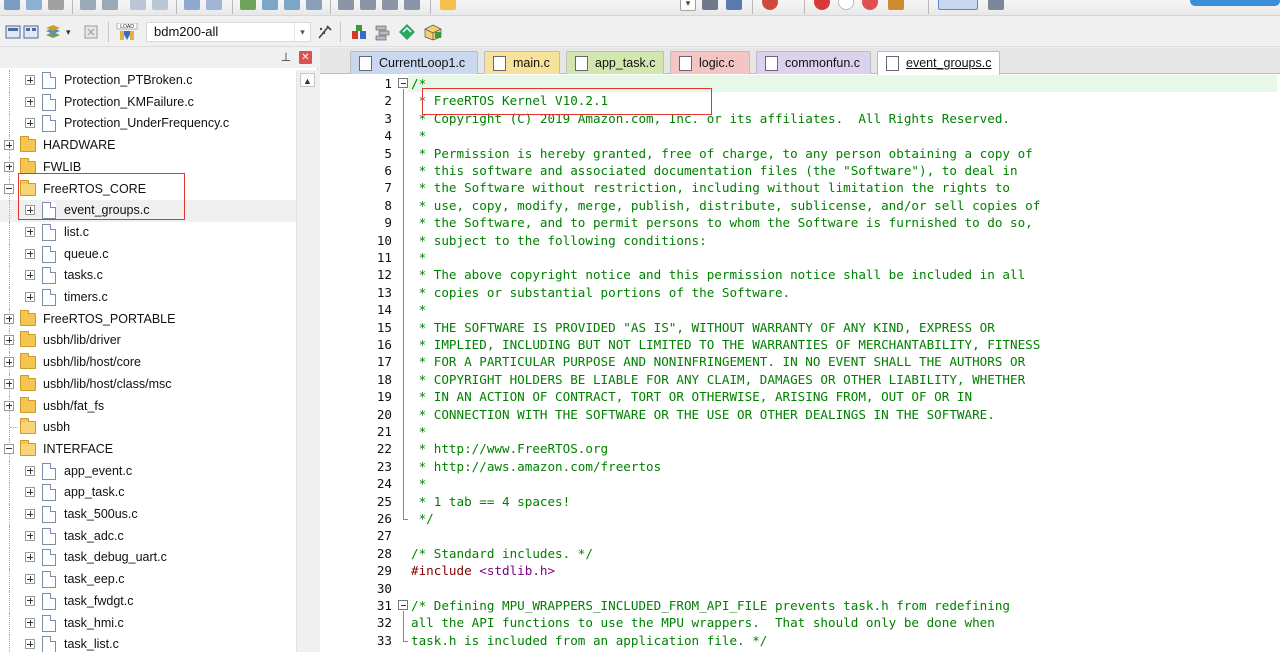 The width and height of the screenshot is (1280, 652). Describe the element at coordinates (34, 5) in the screenshot. I see `copy-icon` at that location.